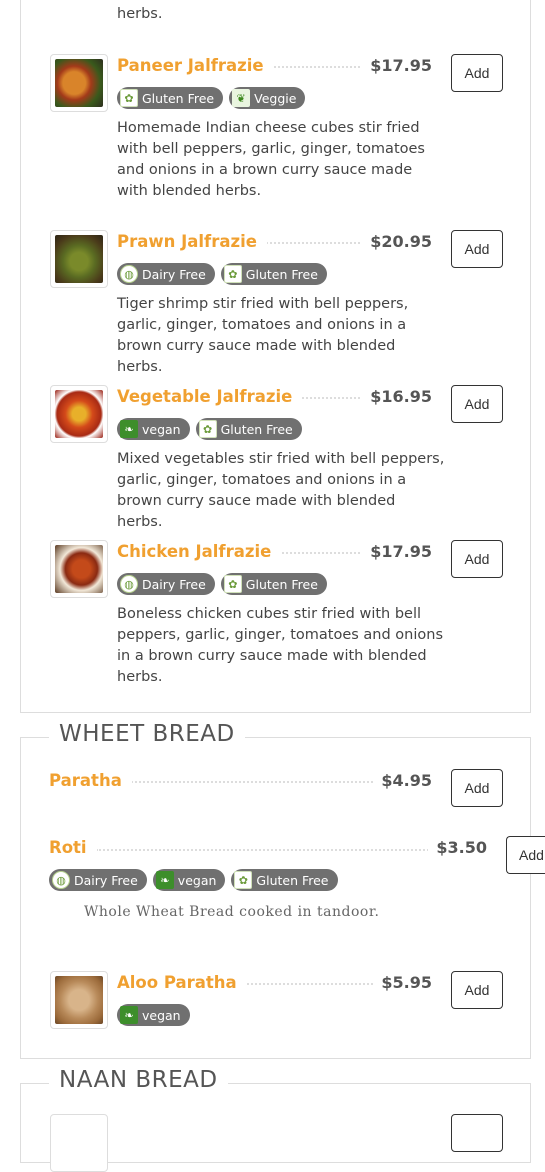 This screenshot has height=1172, width=545. Describe the element at coordinates (210, 396) in the screenshot. I see `item-name: Vegetable Jalfrazie` at that location.